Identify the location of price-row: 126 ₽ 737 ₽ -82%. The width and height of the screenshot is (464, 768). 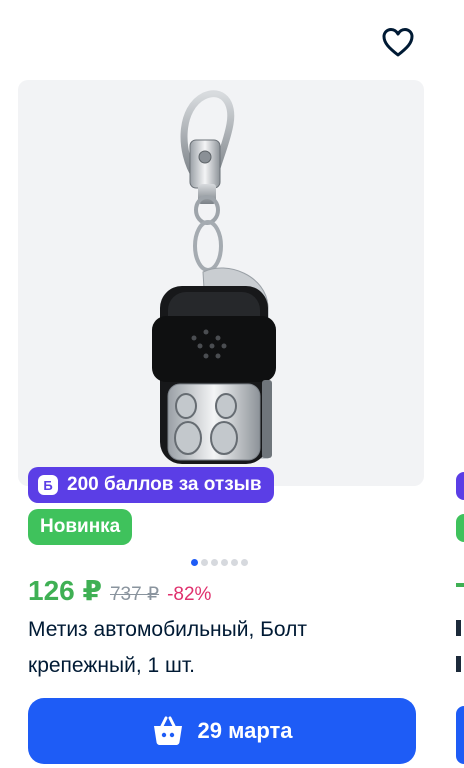
(119, 592).